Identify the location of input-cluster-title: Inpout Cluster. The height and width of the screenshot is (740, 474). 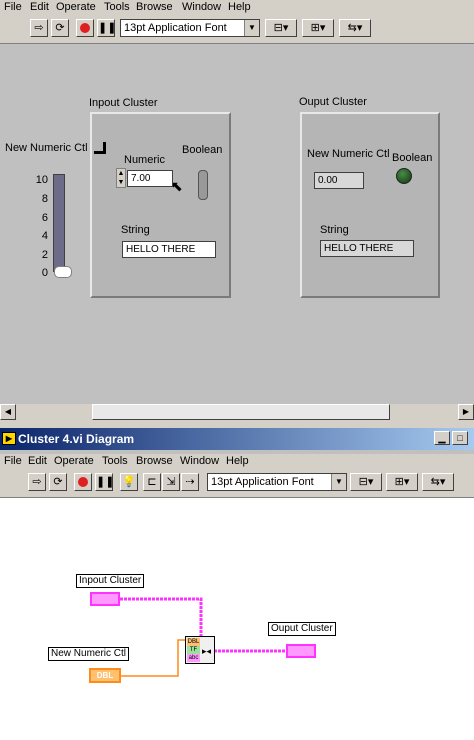
(123, 103).